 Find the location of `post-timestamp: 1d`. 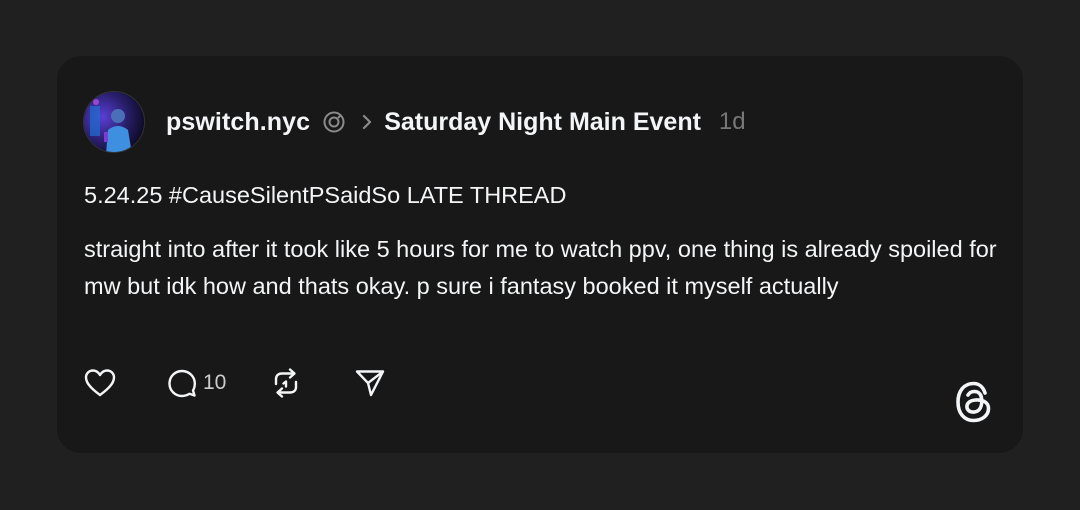

post-timestamp: 1d is located at coordinates (732, 122).